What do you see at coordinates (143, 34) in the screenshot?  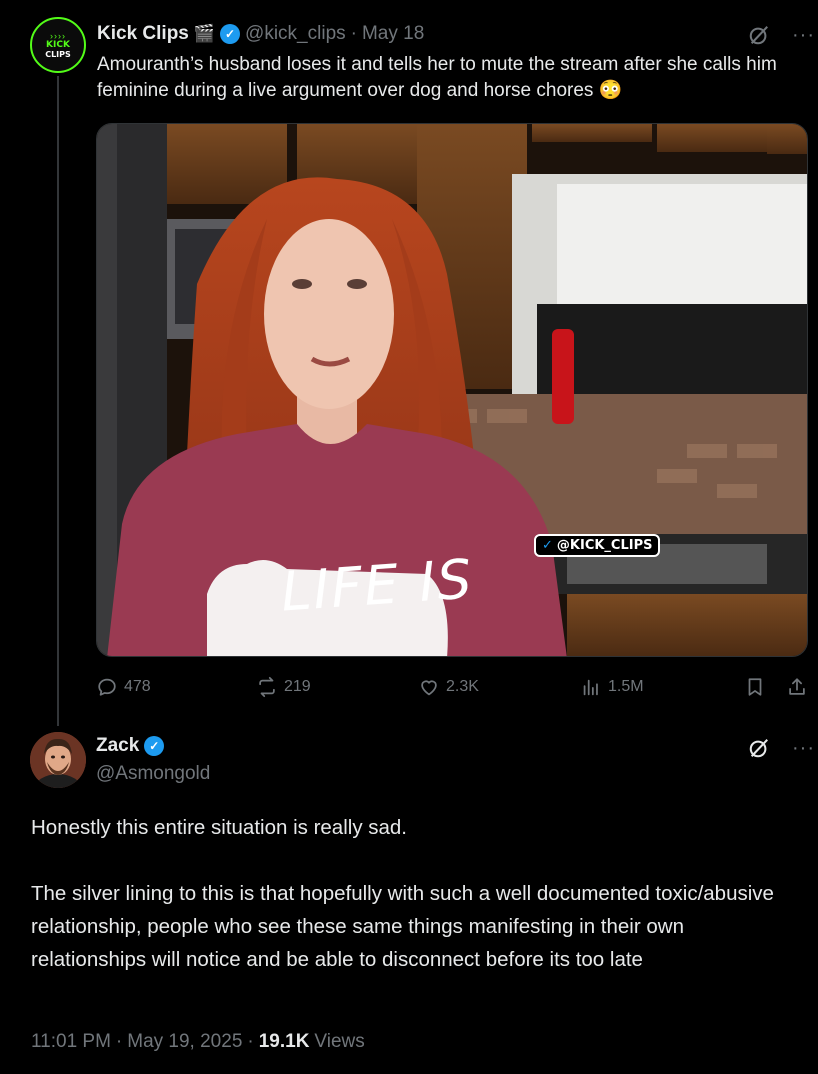 I see `author-name: Kick Clips` at bounding box center [143, 34].